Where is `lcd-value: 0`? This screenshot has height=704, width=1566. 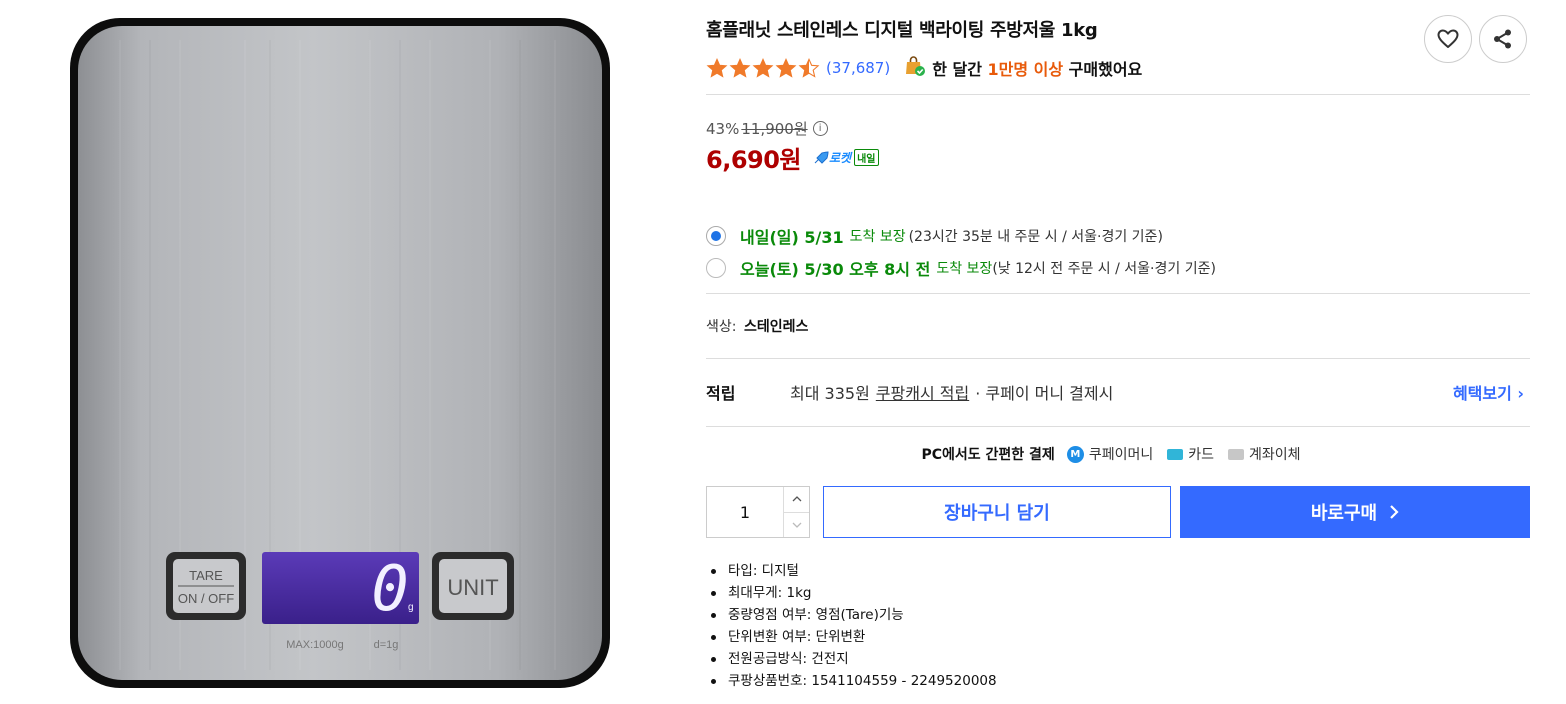 lcd-value: 0 is located at coordinates (389, 588).